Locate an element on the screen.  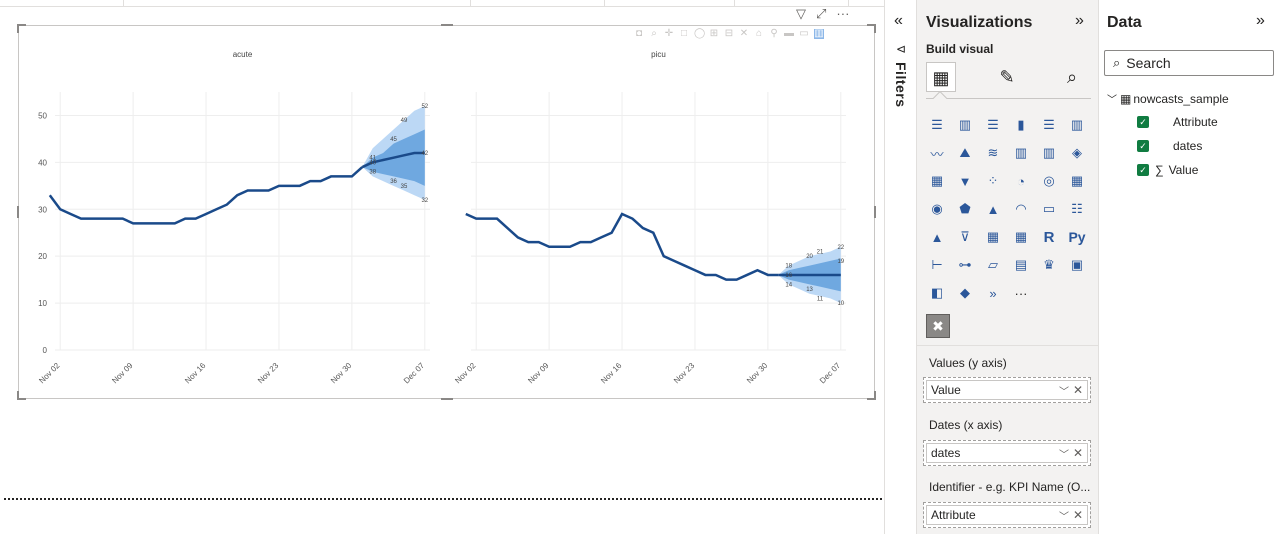
clustered-column-chart-icon: ▮ is located at coordinates (1021, 125).